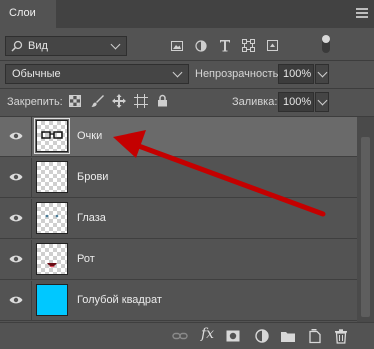  What do you see at coordinates (326, 44) in the screenshot?
I see `filter-toggle-switch` at bounding box center [326, 44].